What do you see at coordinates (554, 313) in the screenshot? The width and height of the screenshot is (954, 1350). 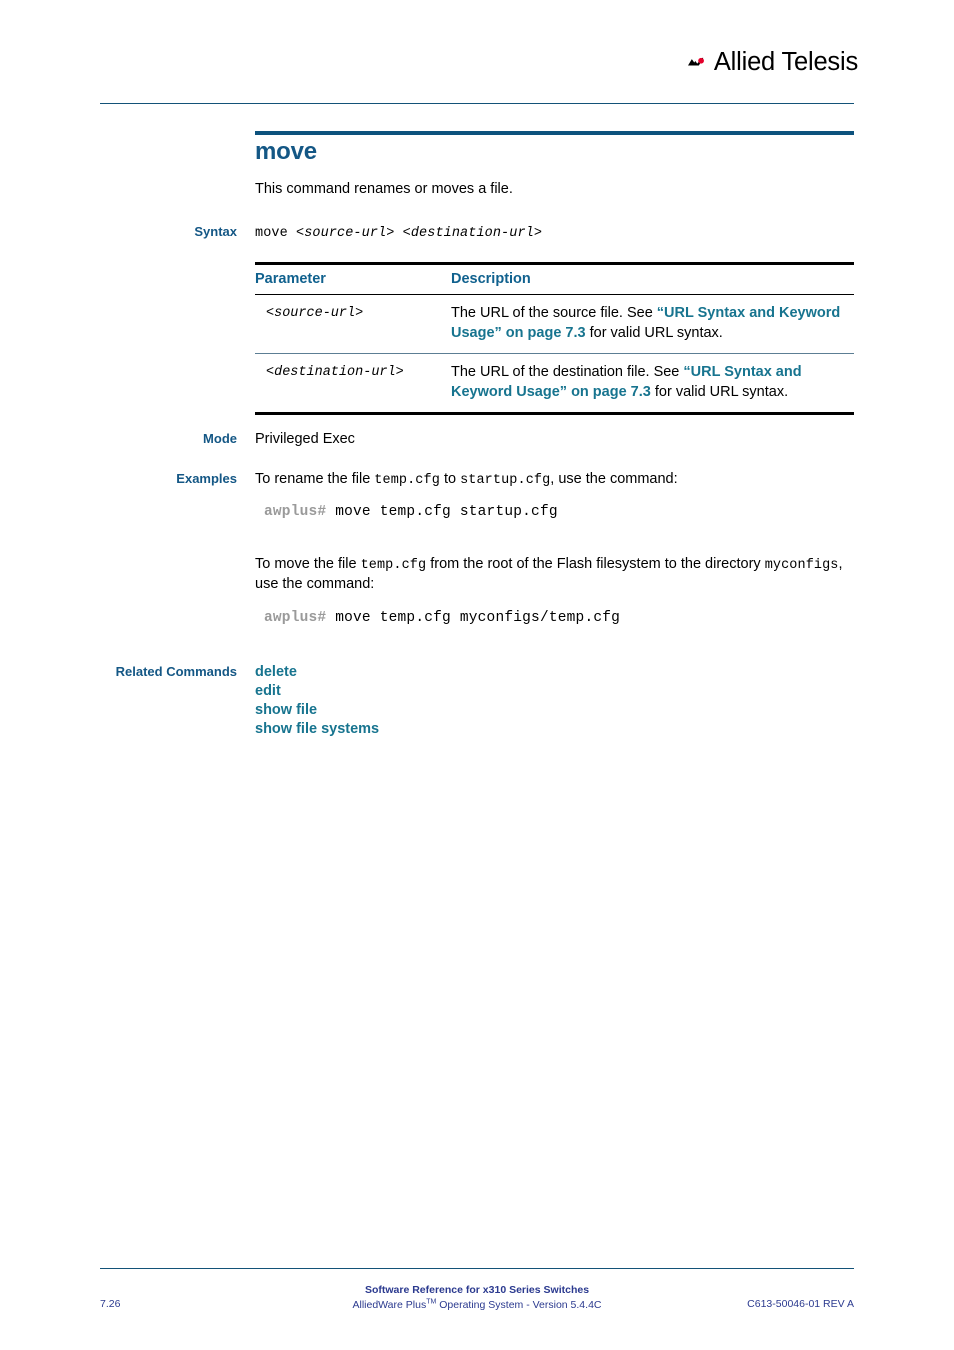 I see `desc-text-before: The URL of the source file. See` at bounding box center [554, 313].